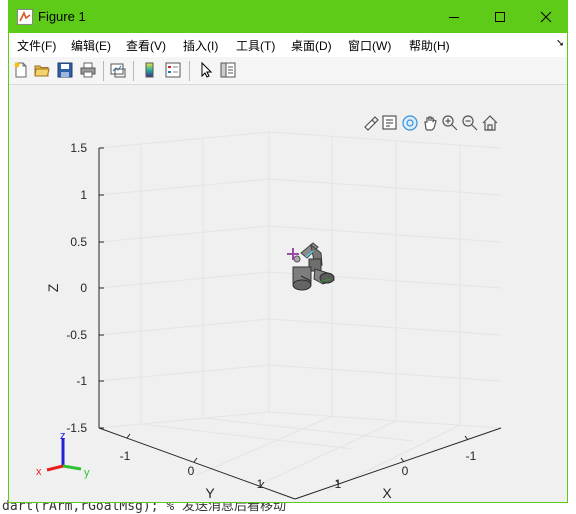 The image size is (576, 514). I want to click on triad-x-label: x, so click(39, 472).